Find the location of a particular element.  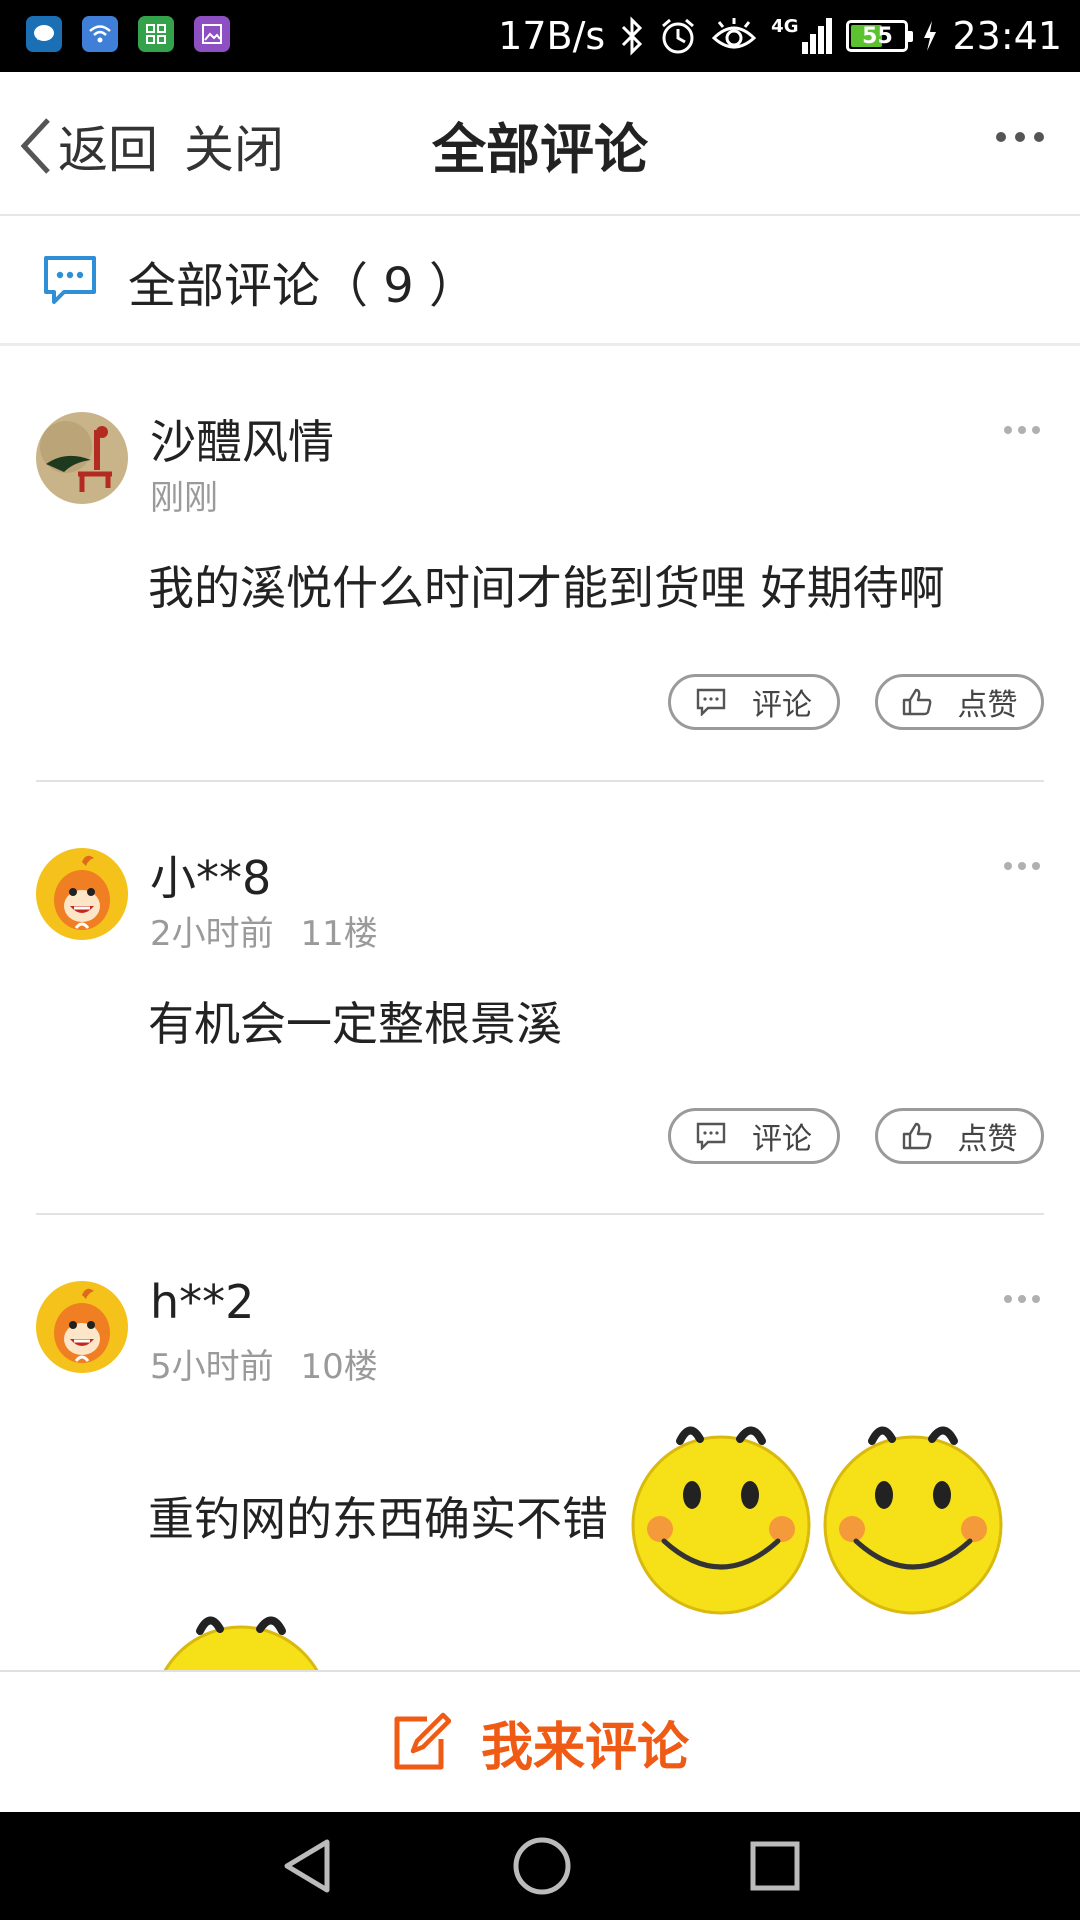

comment-count-label: 全部评论（ 9 ） is located at coordinates (303, 285).